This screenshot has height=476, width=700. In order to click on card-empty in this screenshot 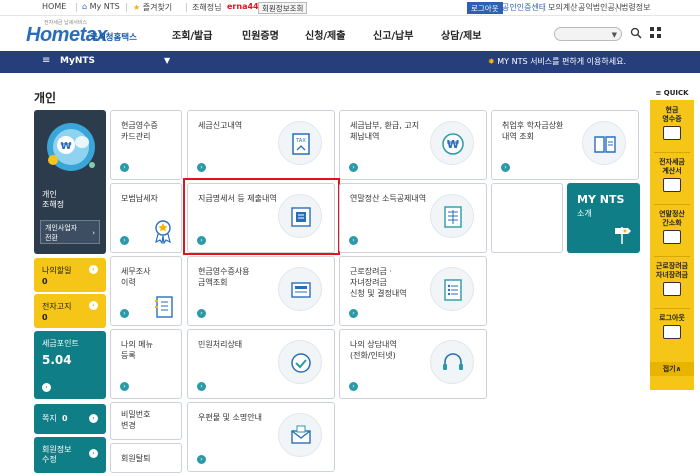, I will do `click(527, 218)`.